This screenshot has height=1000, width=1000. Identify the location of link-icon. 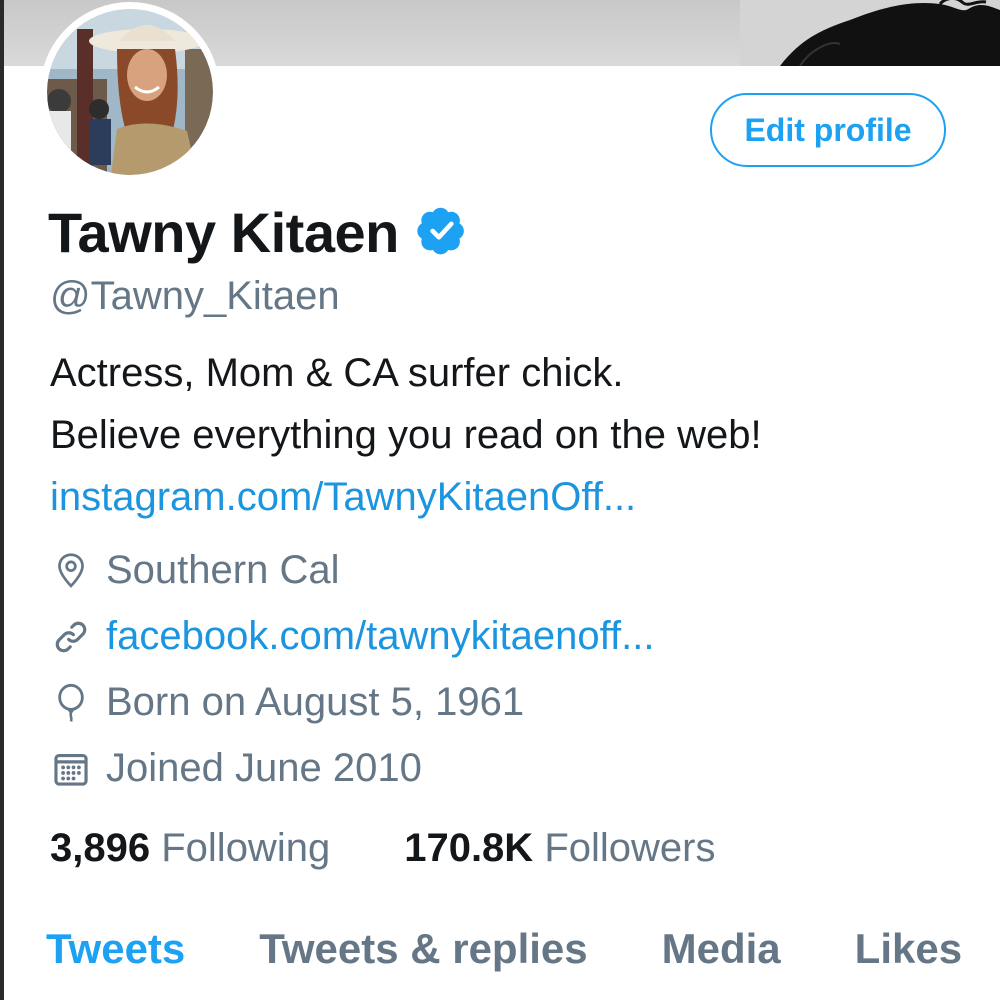
(71, 637).